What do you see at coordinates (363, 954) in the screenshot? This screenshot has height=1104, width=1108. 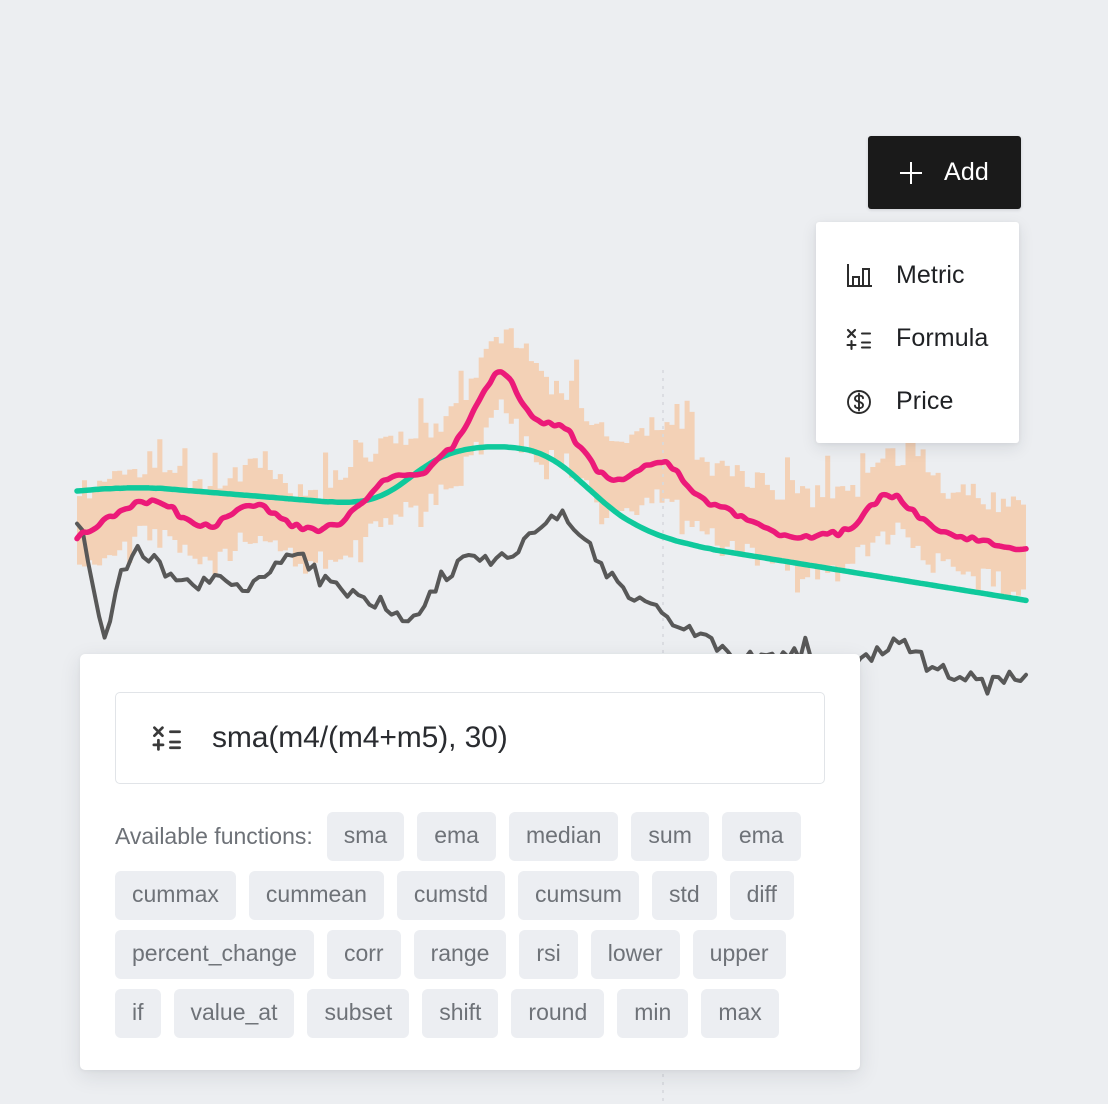 I see `function-chip: corr` at bounding box center [363, 954].